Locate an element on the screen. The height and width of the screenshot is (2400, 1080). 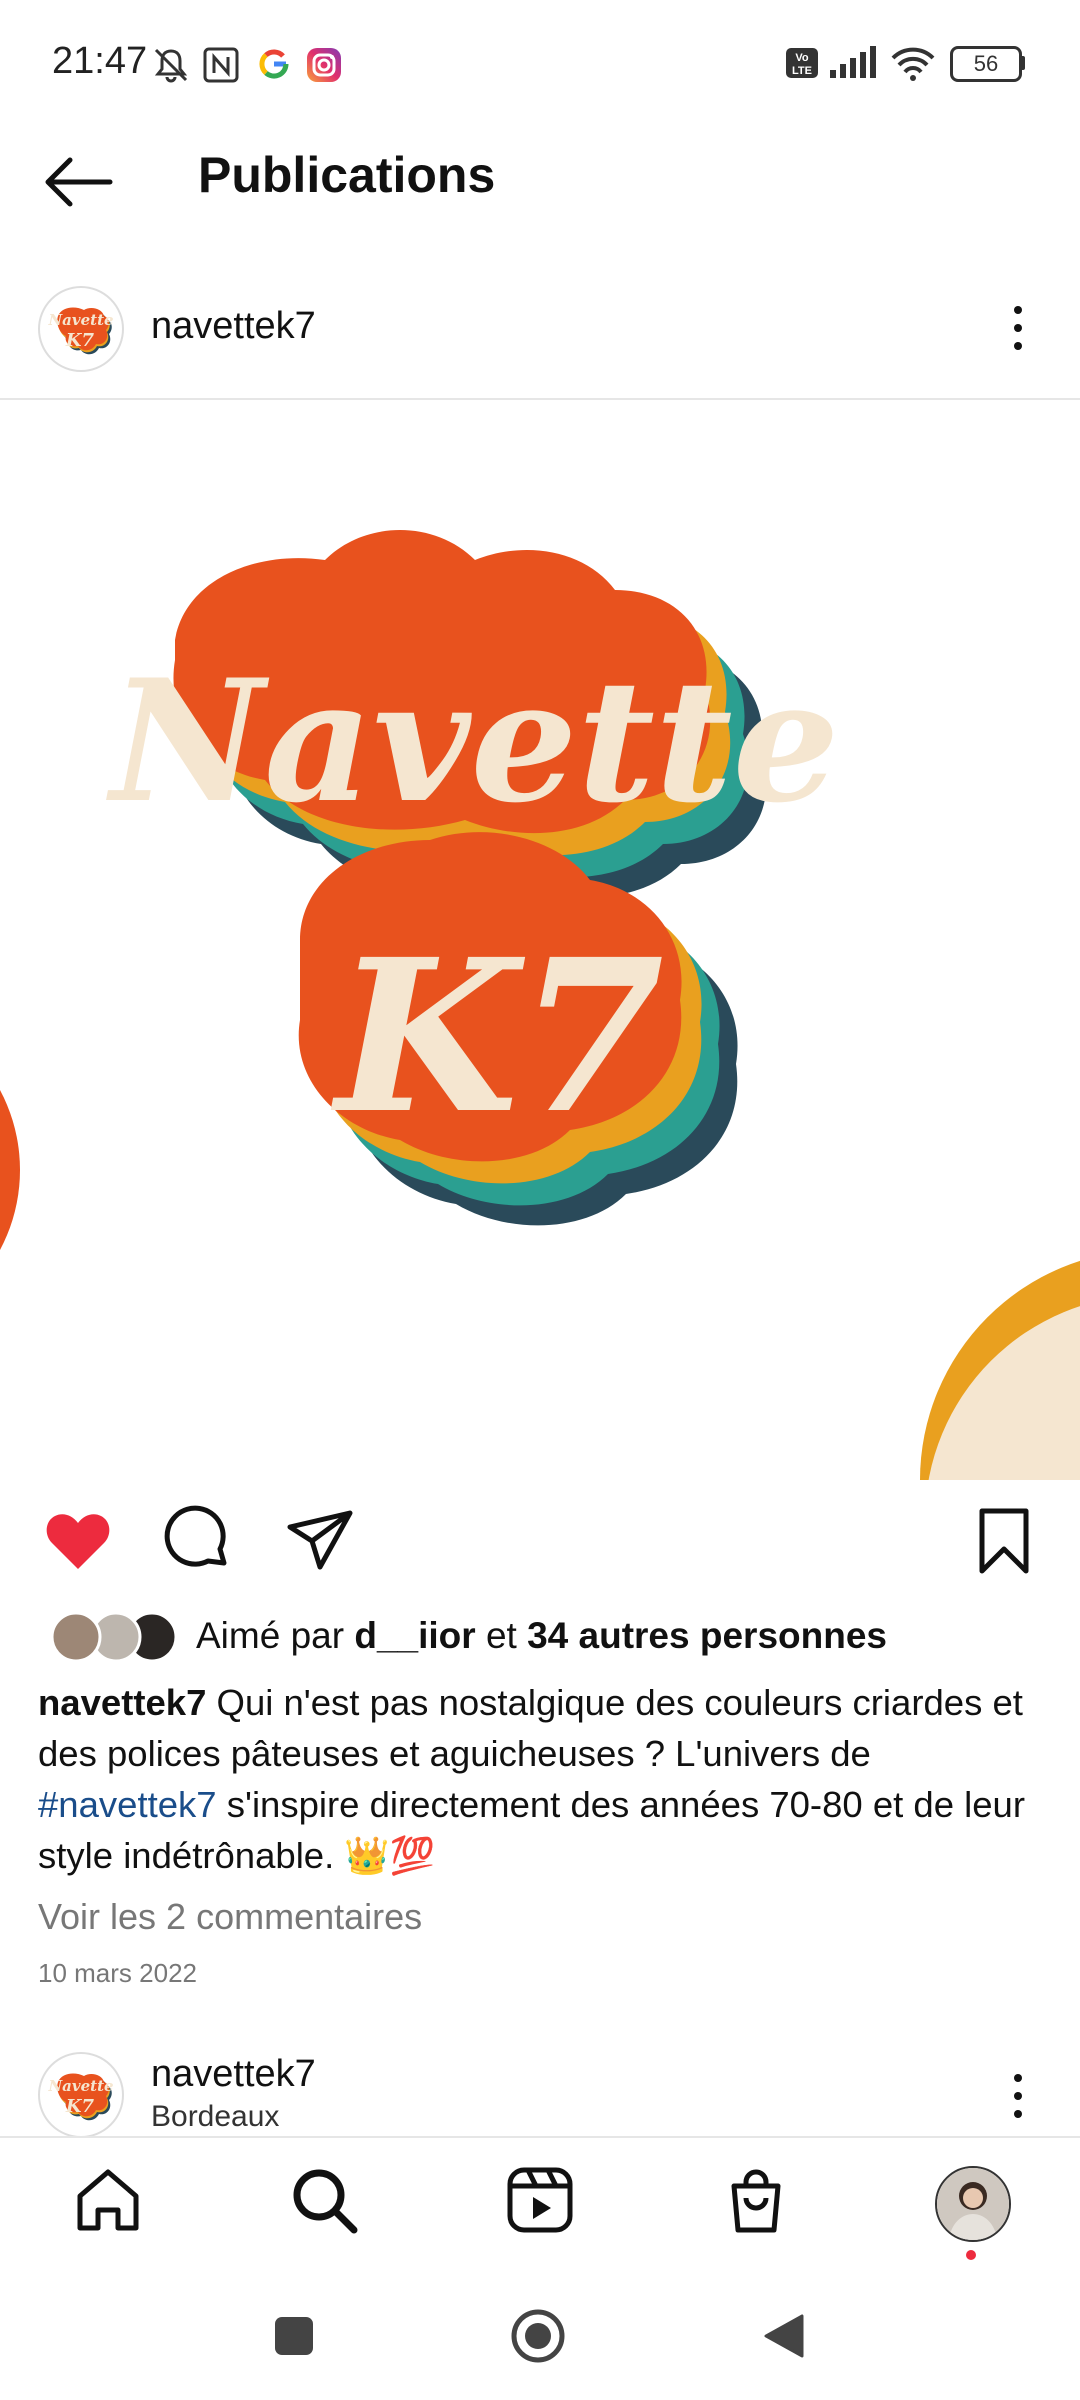
system-nav-bar is located at coordinates (540, 2338).